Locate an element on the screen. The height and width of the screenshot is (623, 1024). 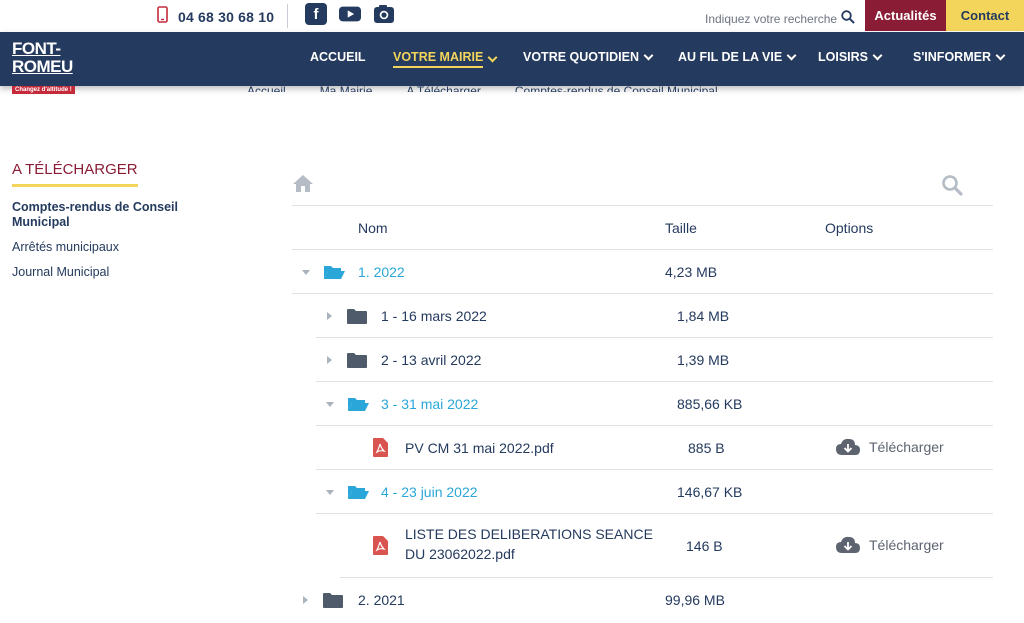
facebook-icon: f is located at coordinates (316, 14).